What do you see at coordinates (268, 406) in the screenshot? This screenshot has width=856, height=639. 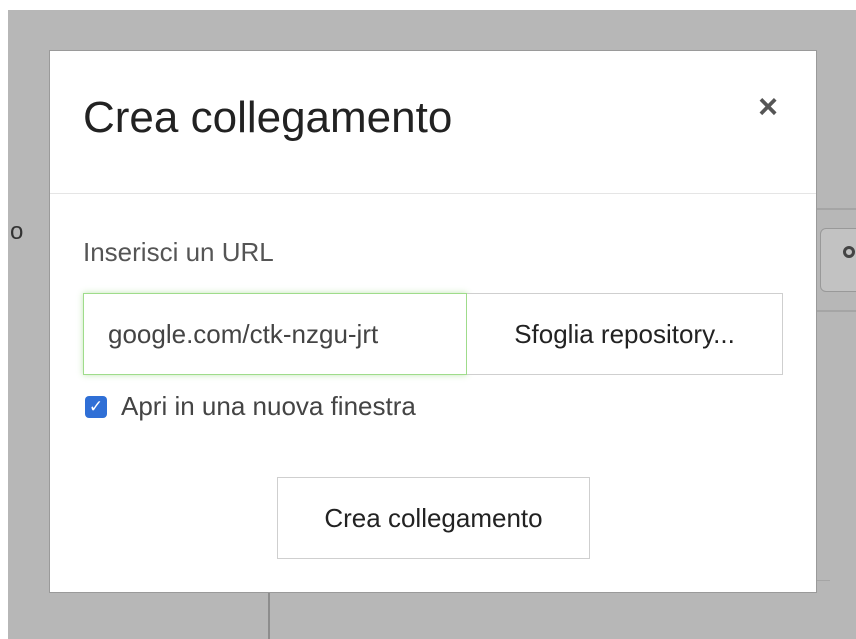 I see `new-window-label: Apri in una nuova finestra` at bounding box center [268, 406].